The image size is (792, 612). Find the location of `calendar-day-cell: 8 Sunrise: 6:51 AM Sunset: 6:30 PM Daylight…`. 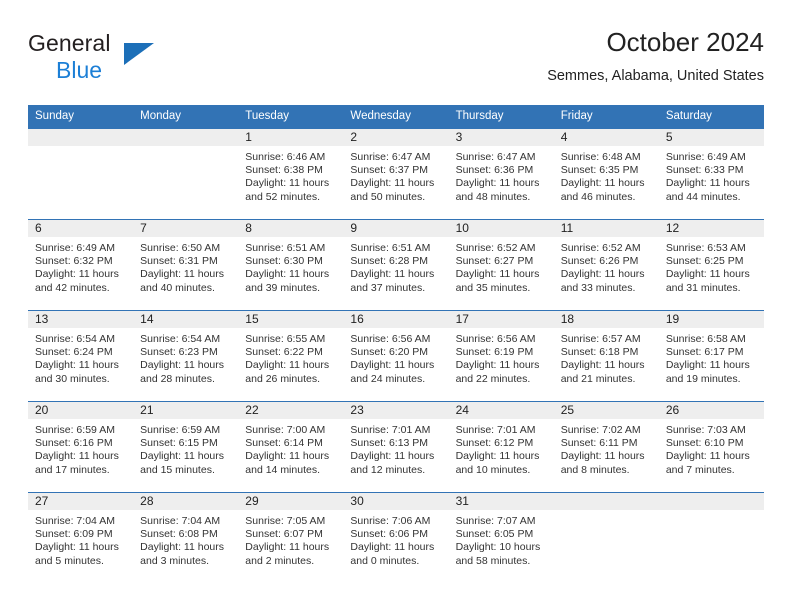

calendar-day-cell: 8 Sunrise: 6:51 AM Sunset: 6:30 PM Daylight… is located at coordinates (291, 265).